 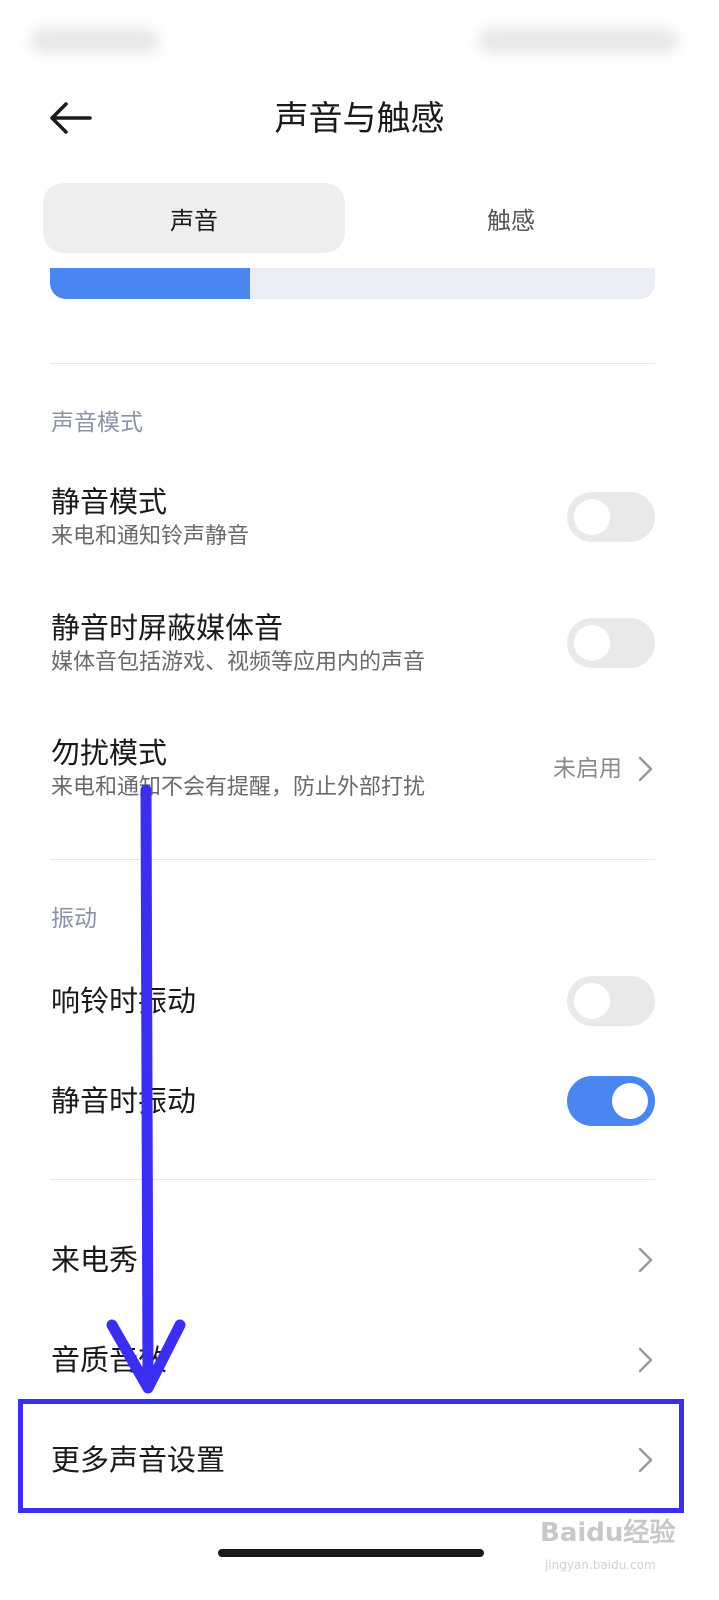 What do you see at coordinates (124, 1001) in the screenshot?
I see `setting-title: 响铃时振动` at bounding box center [124, 1001].